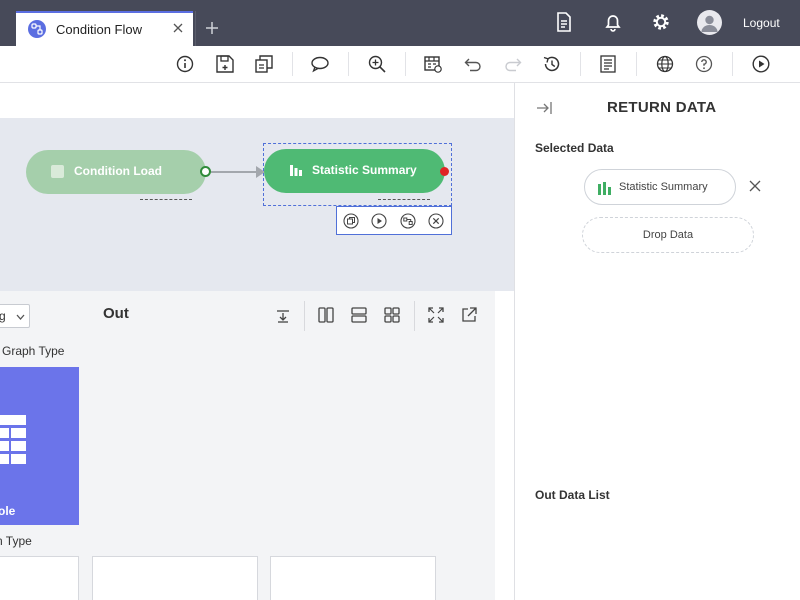 This screenshot has height=600, width=800. Describe the element at coordinates (433, 64) in the screenshot. I see `calendar-icon` at that location.